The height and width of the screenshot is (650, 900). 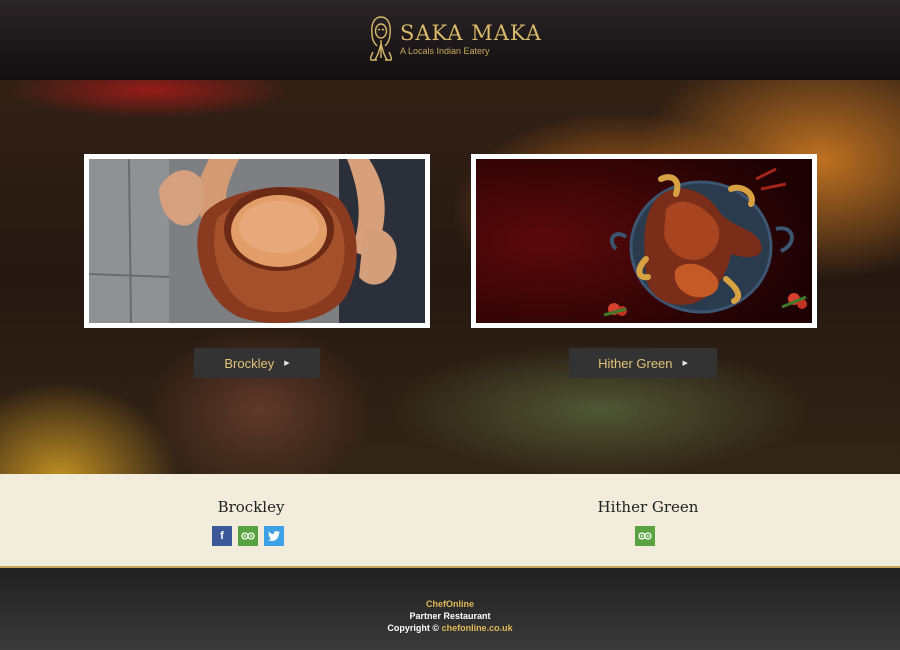 I want to click on copyright-text: Copyright ©, so click(x=413, y=628).